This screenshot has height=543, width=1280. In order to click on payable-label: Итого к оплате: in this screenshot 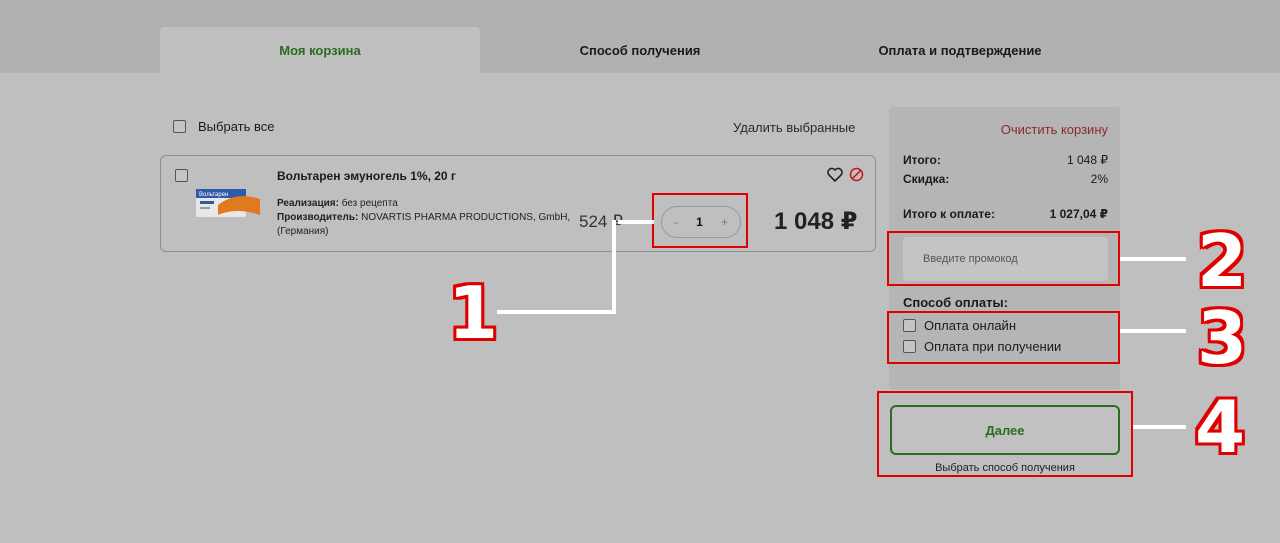, I will do `click(949, 214)`.